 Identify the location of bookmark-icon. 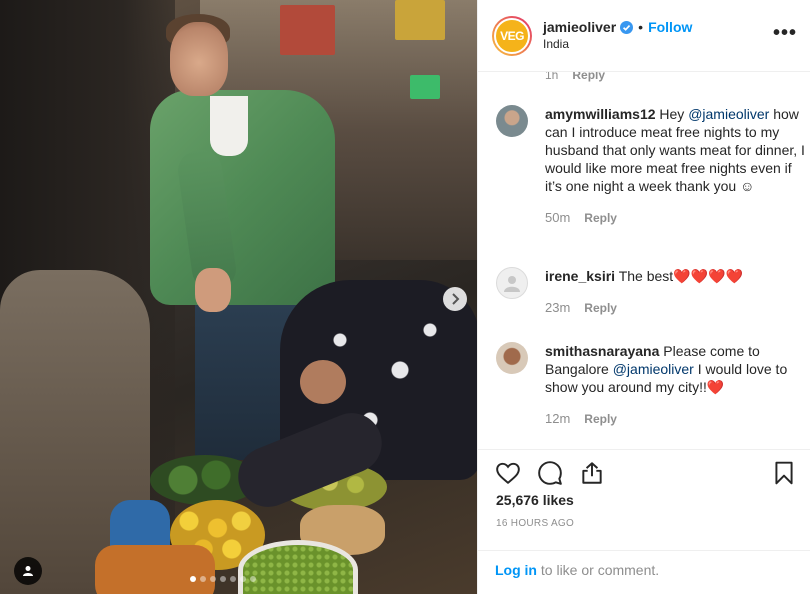
(784, 473).